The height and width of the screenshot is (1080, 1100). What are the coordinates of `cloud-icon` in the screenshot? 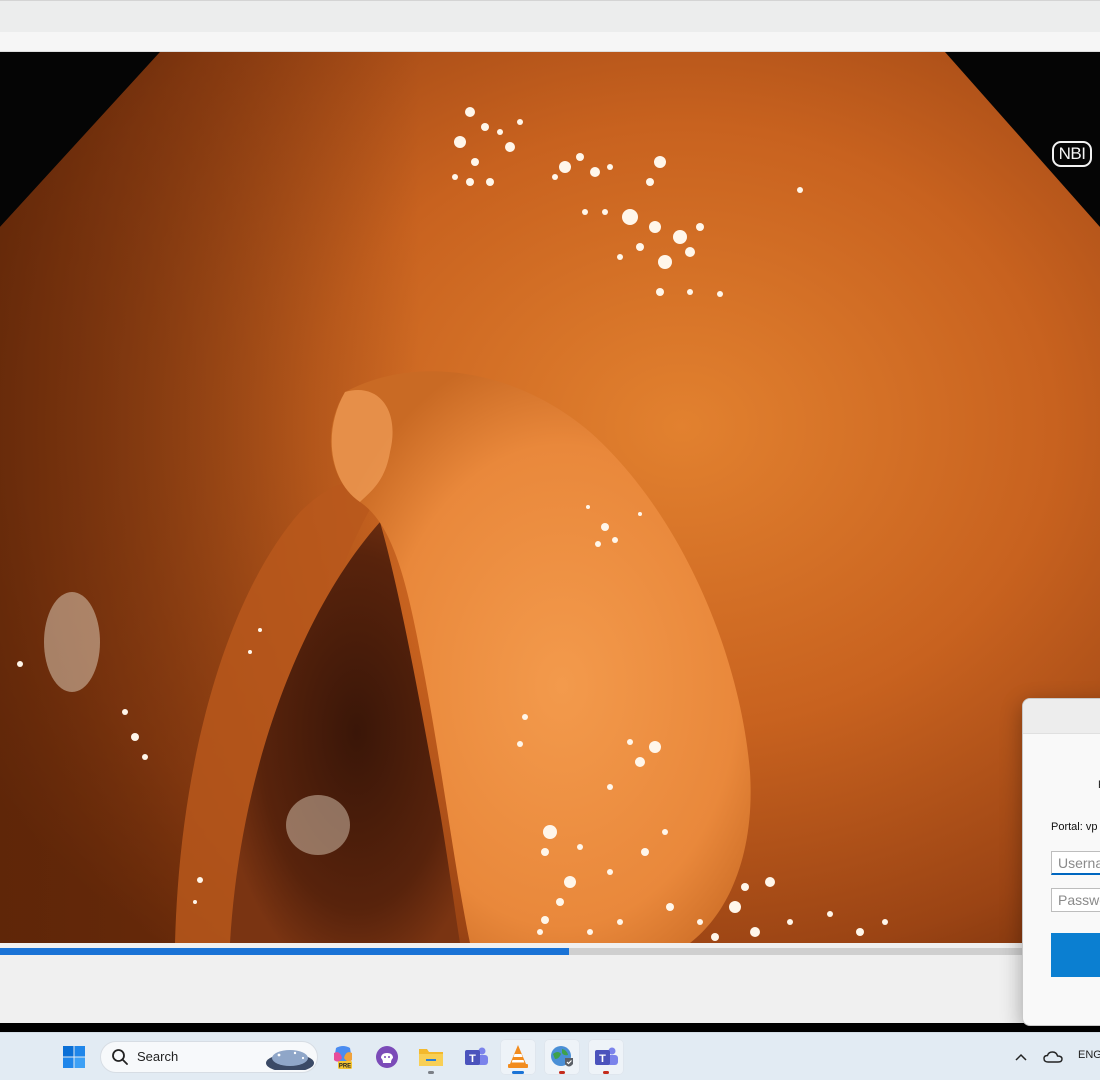 It's located at (1053, 1057).